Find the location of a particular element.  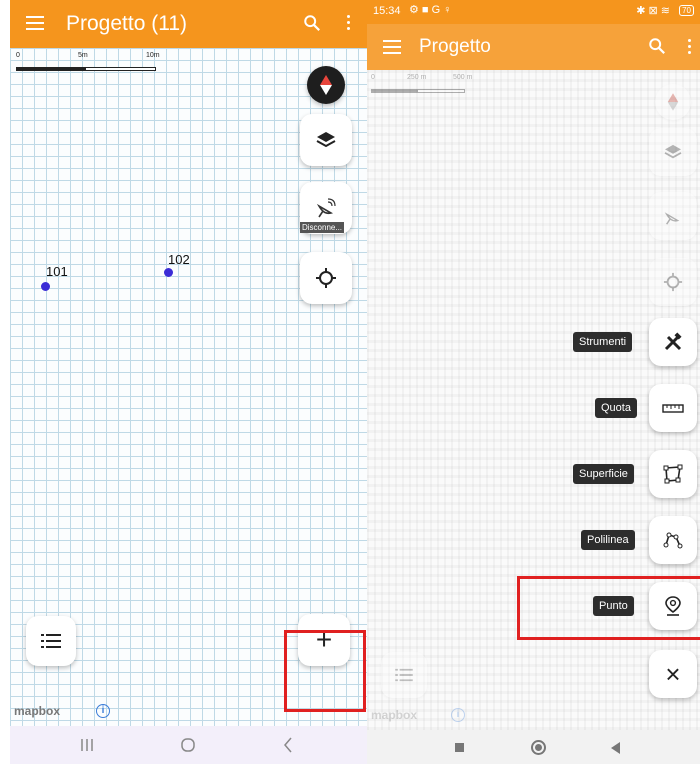

battery-indicator: 70 is located at coordinates (686, 10).